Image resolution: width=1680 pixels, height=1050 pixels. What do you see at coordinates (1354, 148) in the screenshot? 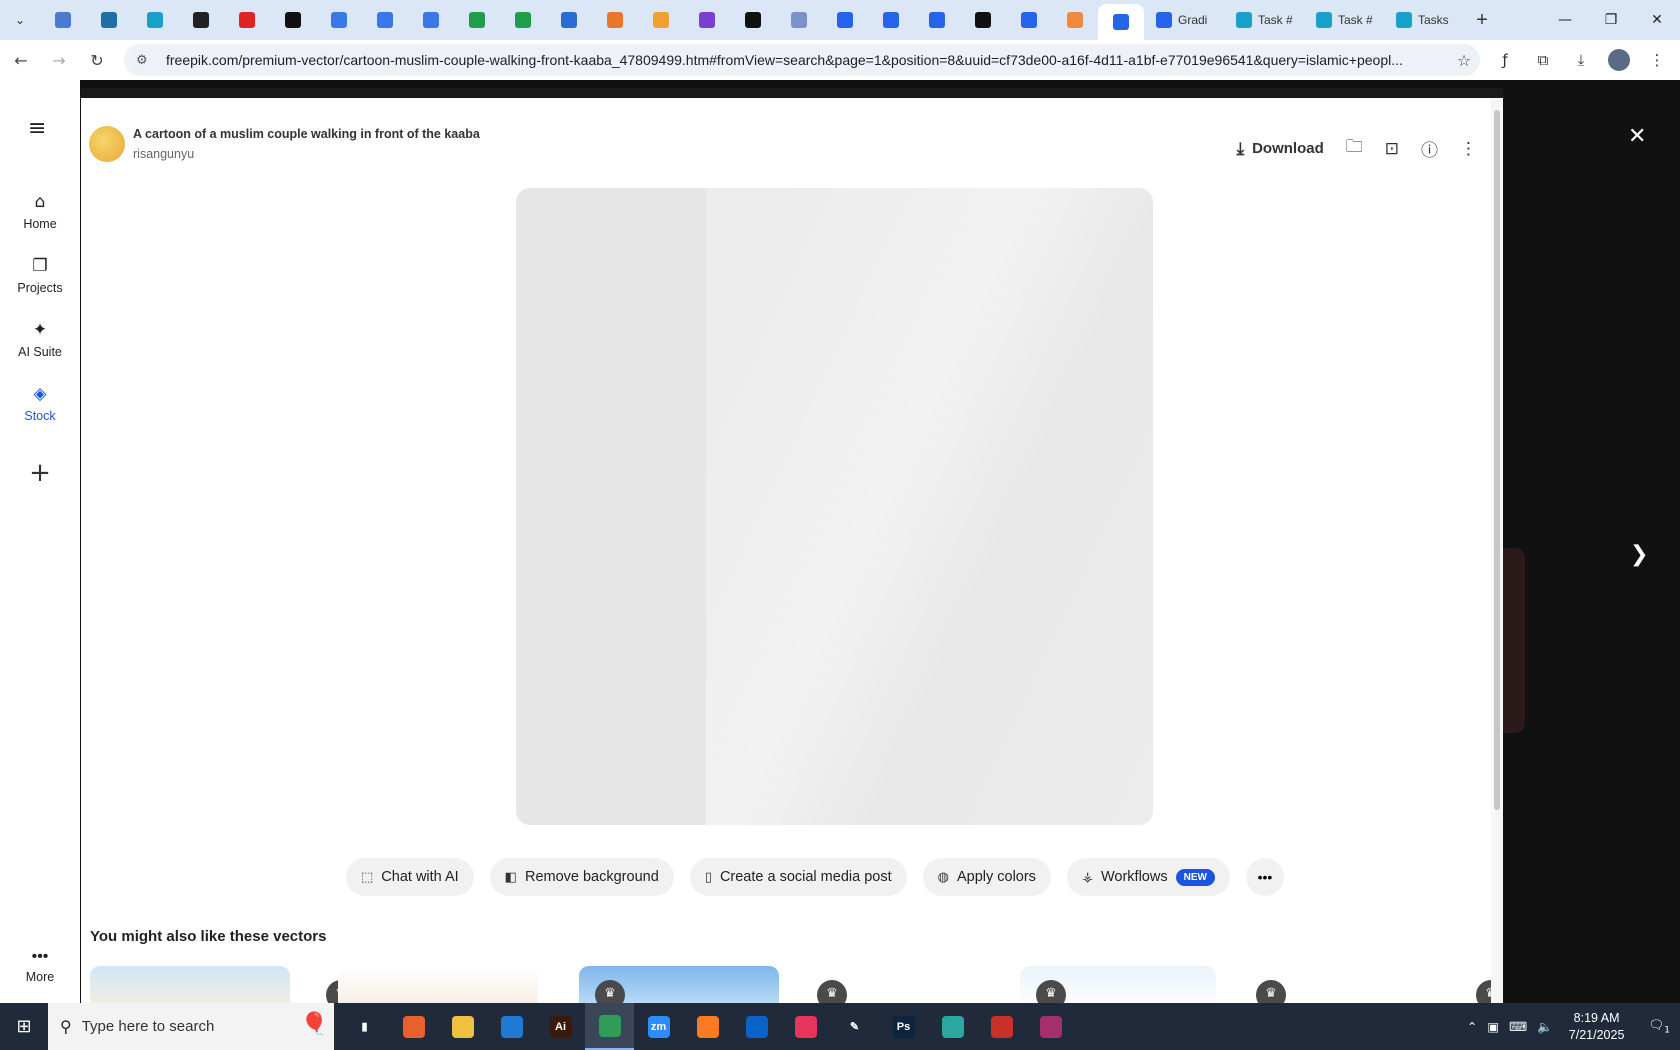
I see `save-to-collection-icon: 🗀` at bounding box center [1354, 148].